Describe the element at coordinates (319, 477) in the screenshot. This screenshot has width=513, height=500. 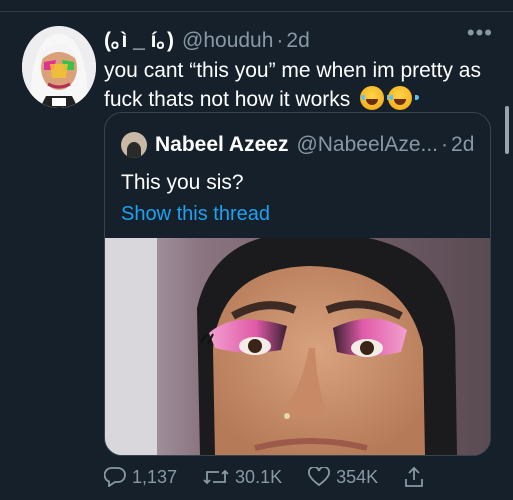
I see `like-icon` at that location.